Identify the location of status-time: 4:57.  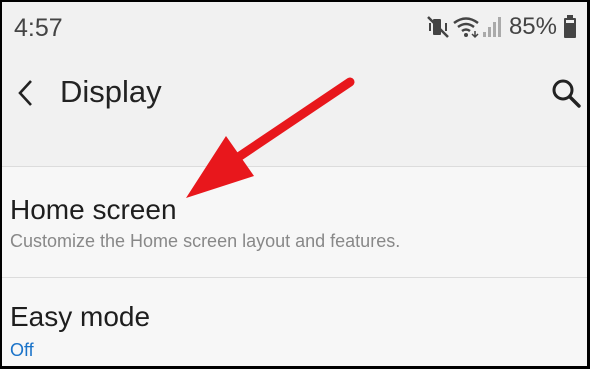
(38, 28).